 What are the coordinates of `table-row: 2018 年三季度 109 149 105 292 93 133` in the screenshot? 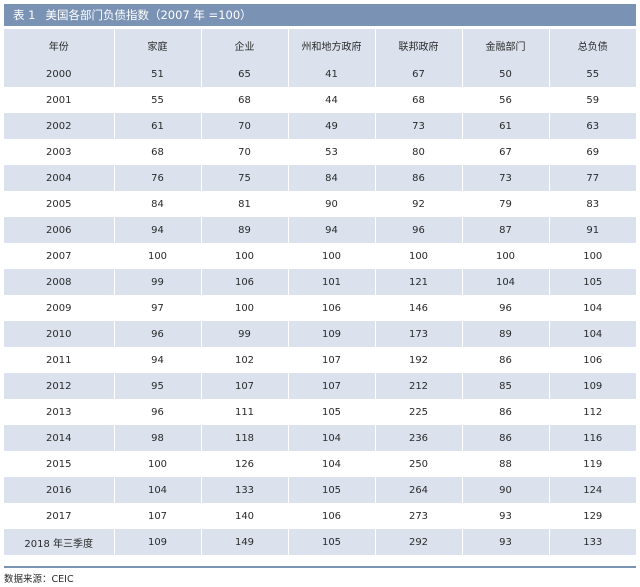 It's located at (320, 542).